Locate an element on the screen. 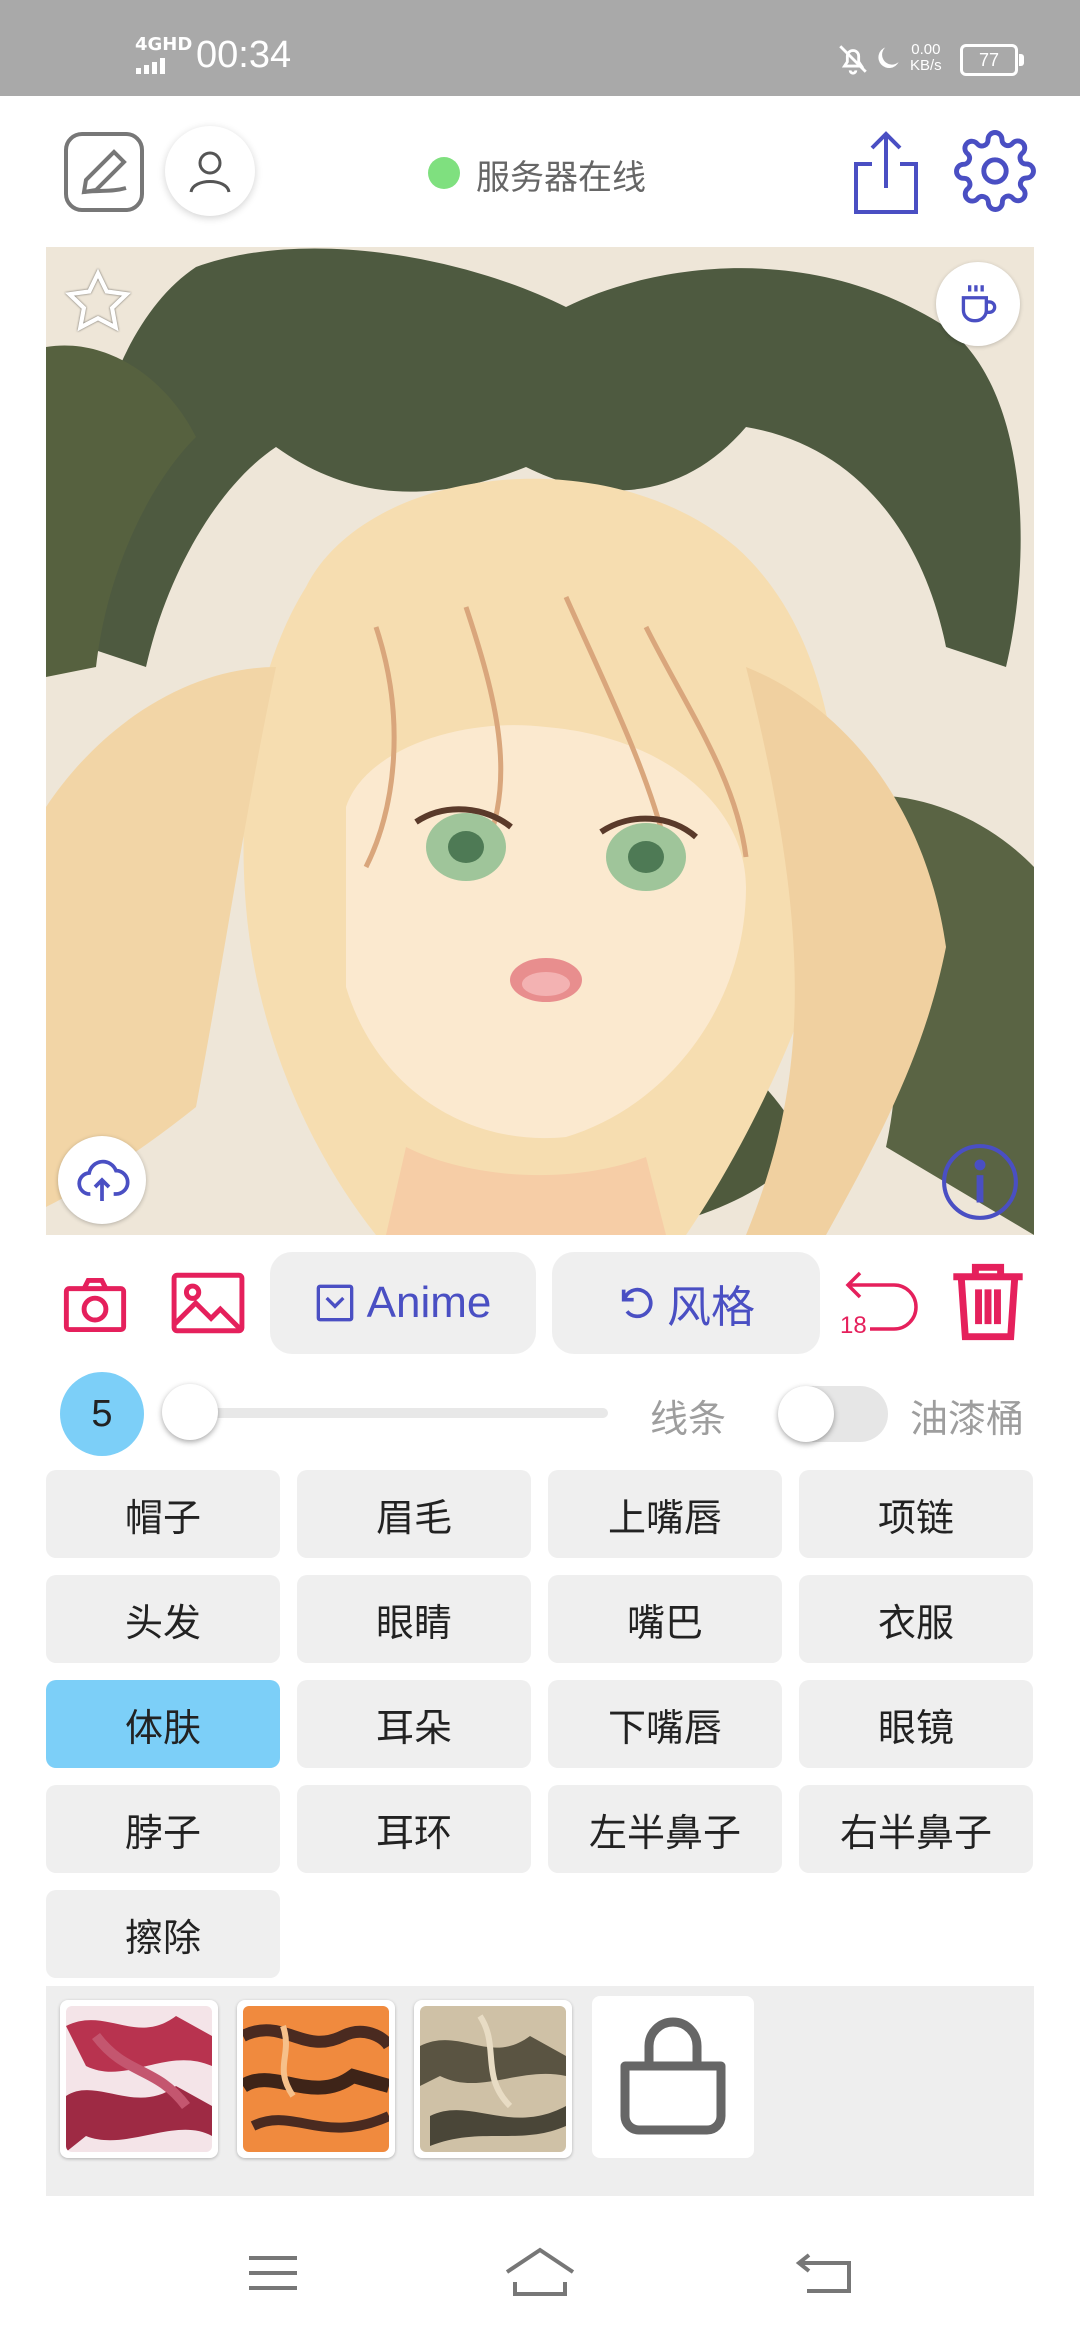 Image resolution: width=1080 pixels, height=2340 pixels. home-icon is located at coordinates (540, 2271).